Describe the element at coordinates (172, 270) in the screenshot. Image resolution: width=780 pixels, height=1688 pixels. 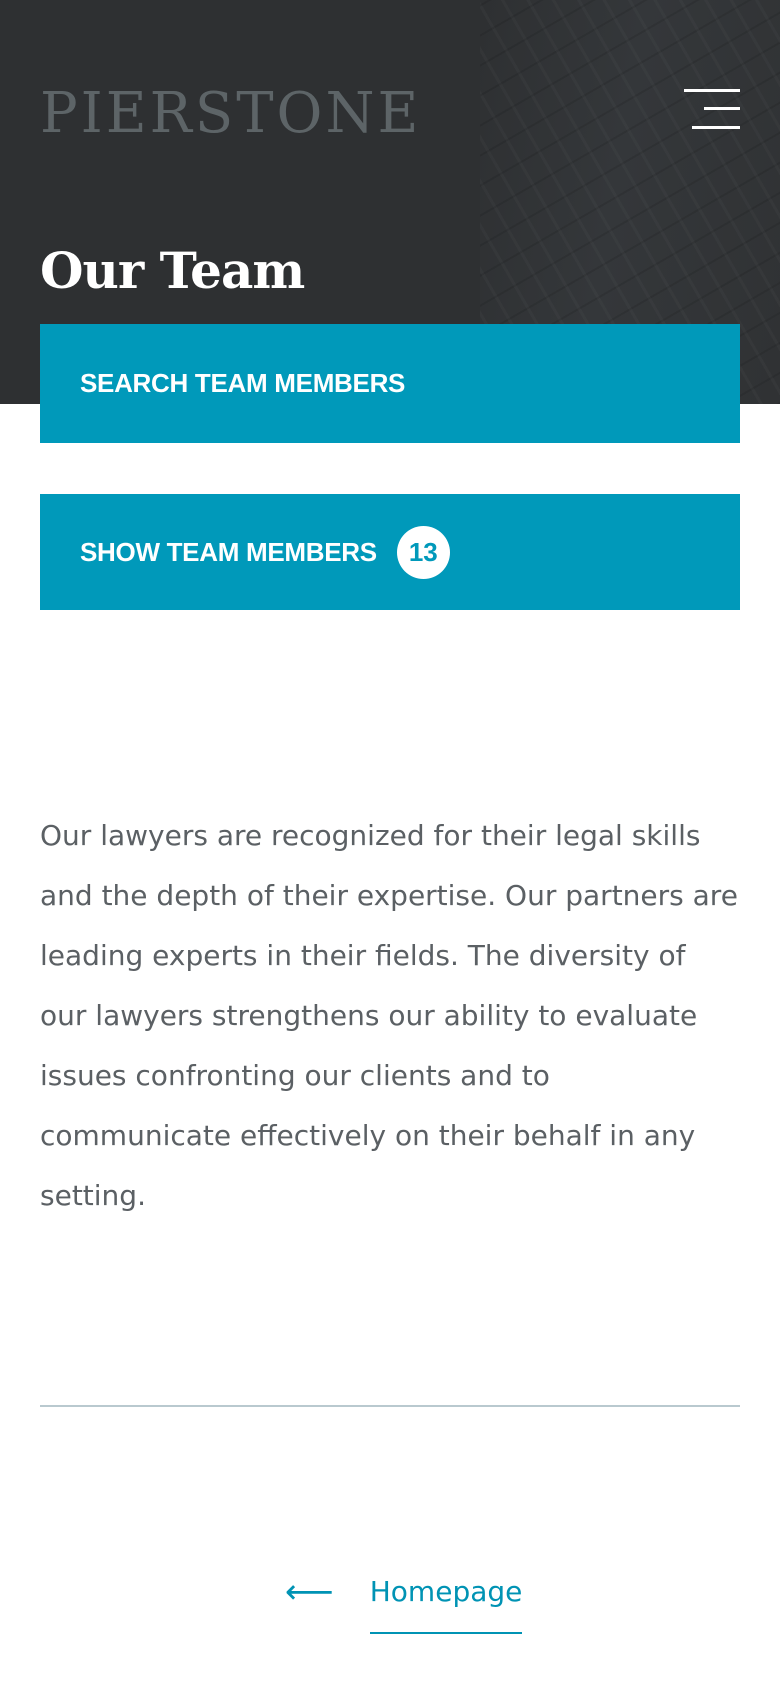
I see `page-title: Our Team` at that location.